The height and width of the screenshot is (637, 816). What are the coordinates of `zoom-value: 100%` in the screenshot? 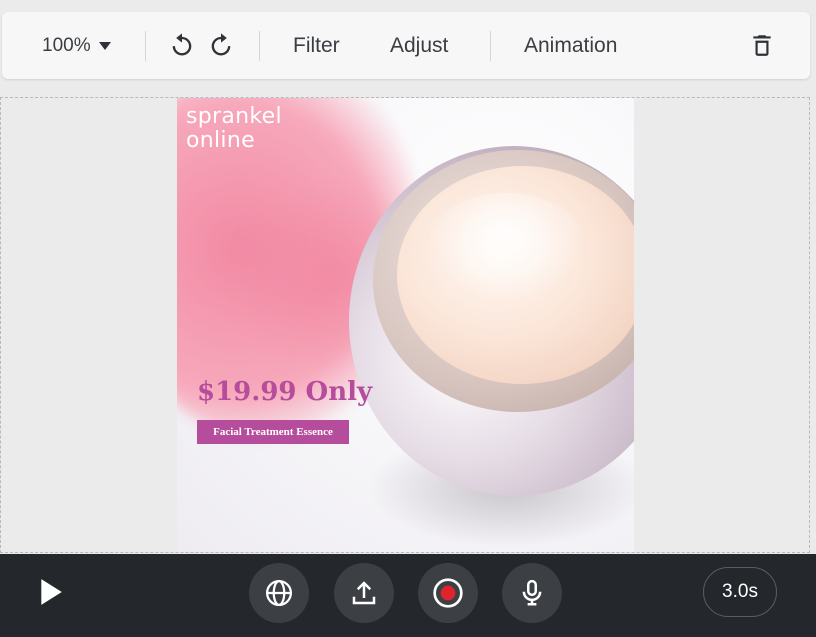 It's located at (66, 45).